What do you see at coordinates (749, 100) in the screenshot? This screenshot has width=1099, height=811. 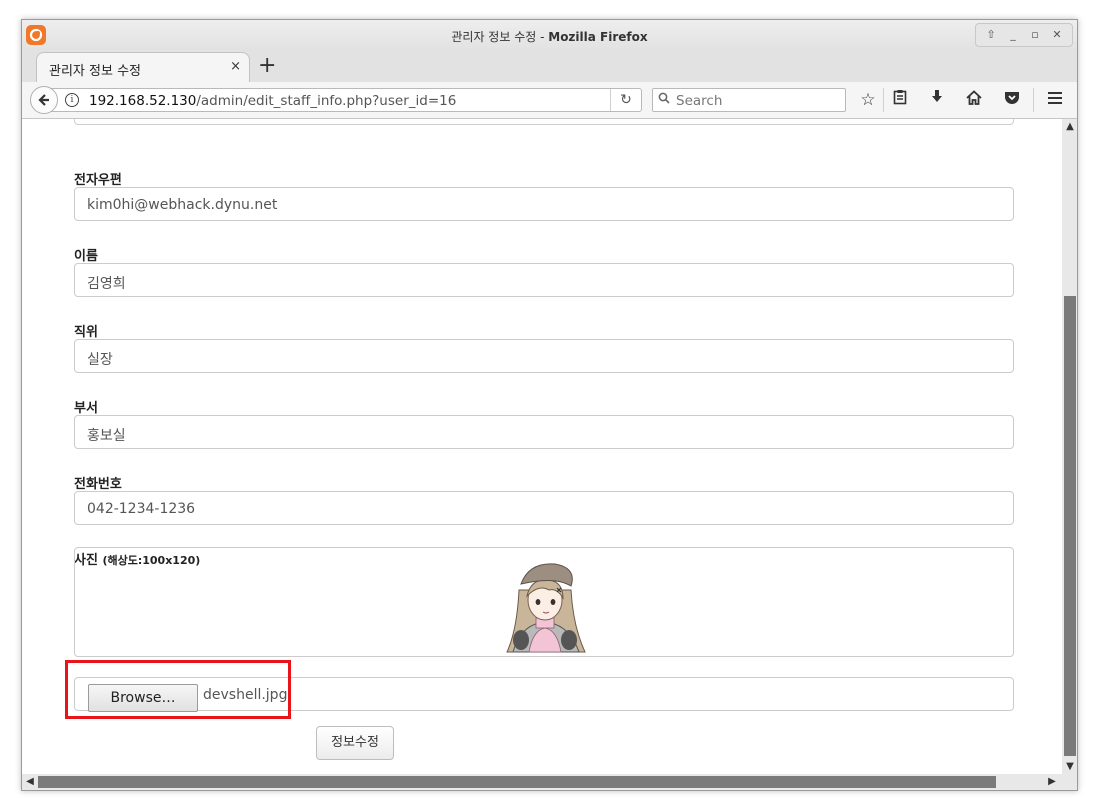 I see `search-input: Search` at bounding box center [749, 100].